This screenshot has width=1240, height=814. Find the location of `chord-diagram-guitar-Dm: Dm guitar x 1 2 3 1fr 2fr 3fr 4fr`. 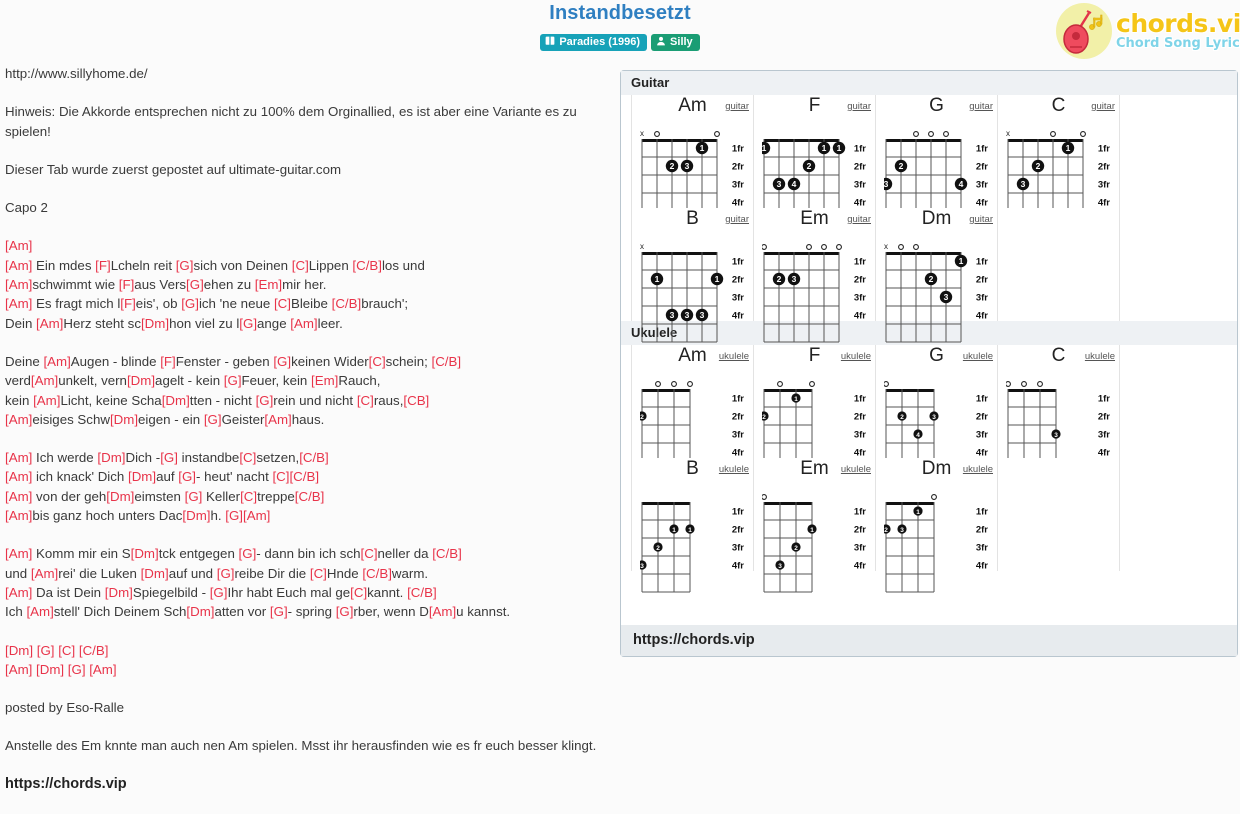

chord-diagram-guitar-Dm: Dm guitar x 1 2 3 1fr 2fr 3fr 4fr is located at coordinates (937, 275).